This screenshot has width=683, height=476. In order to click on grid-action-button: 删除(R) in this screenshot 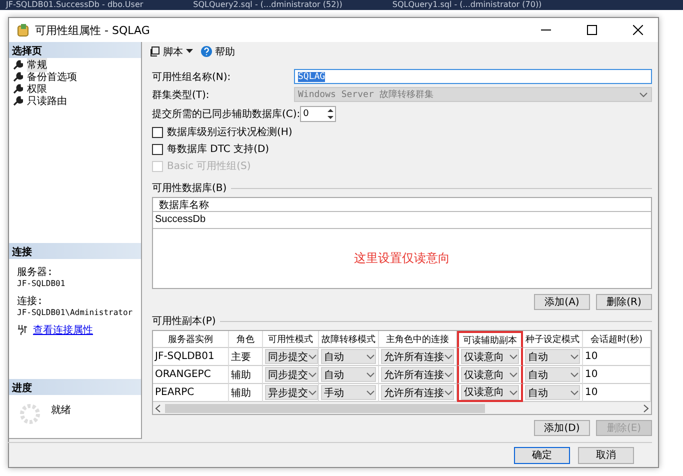, I will do `click(624, 302)`.